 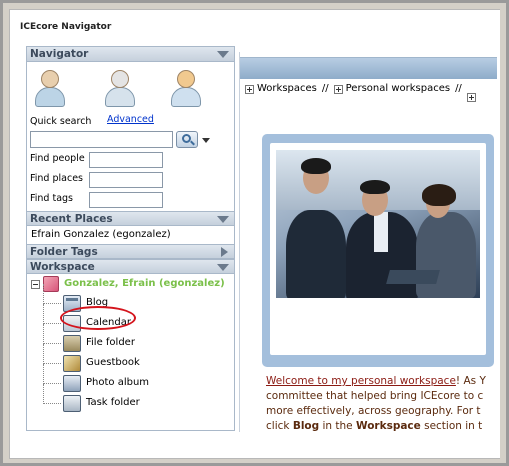 What do you see at coordinates (451, 426) in the screenshot?
I see `welcome-line-4c: section in t` at bounding box center [451, 426].